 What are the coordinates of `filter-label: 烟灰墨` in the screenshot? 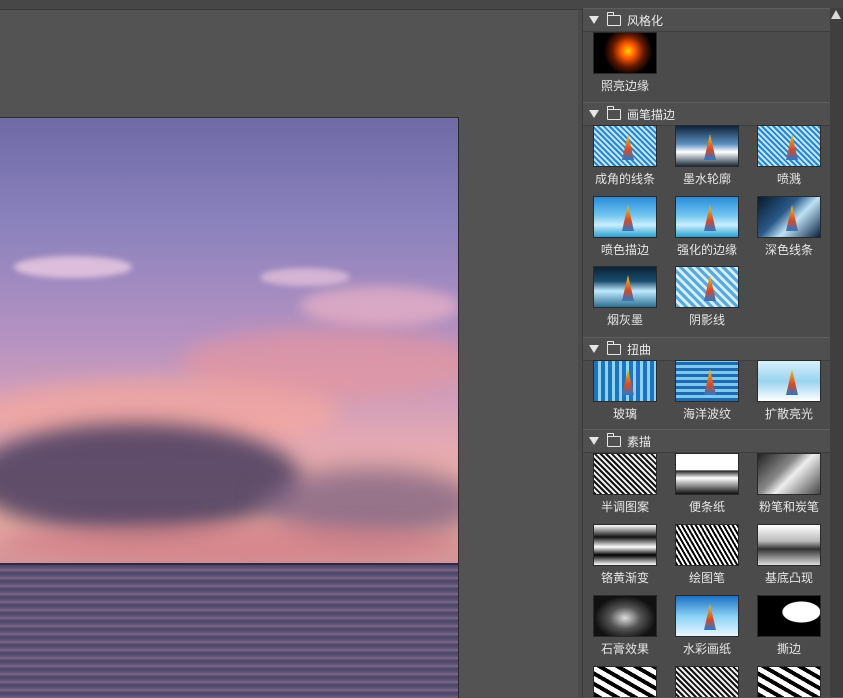 It's located at (624, 320).